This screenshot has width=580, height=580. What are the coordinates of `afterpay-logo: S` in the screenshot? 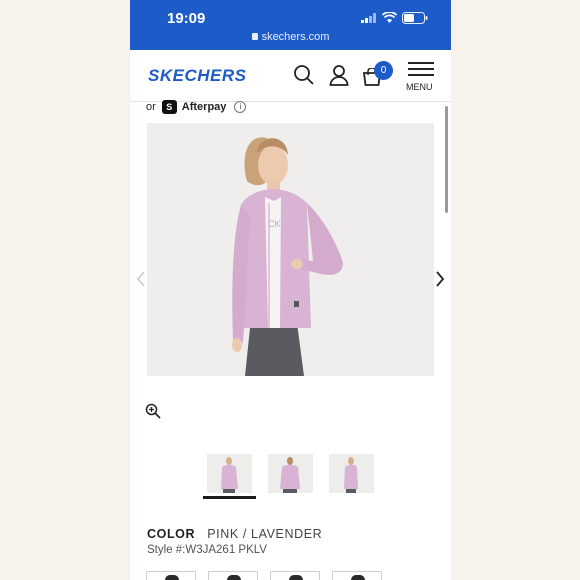 It's located at (169, 107).